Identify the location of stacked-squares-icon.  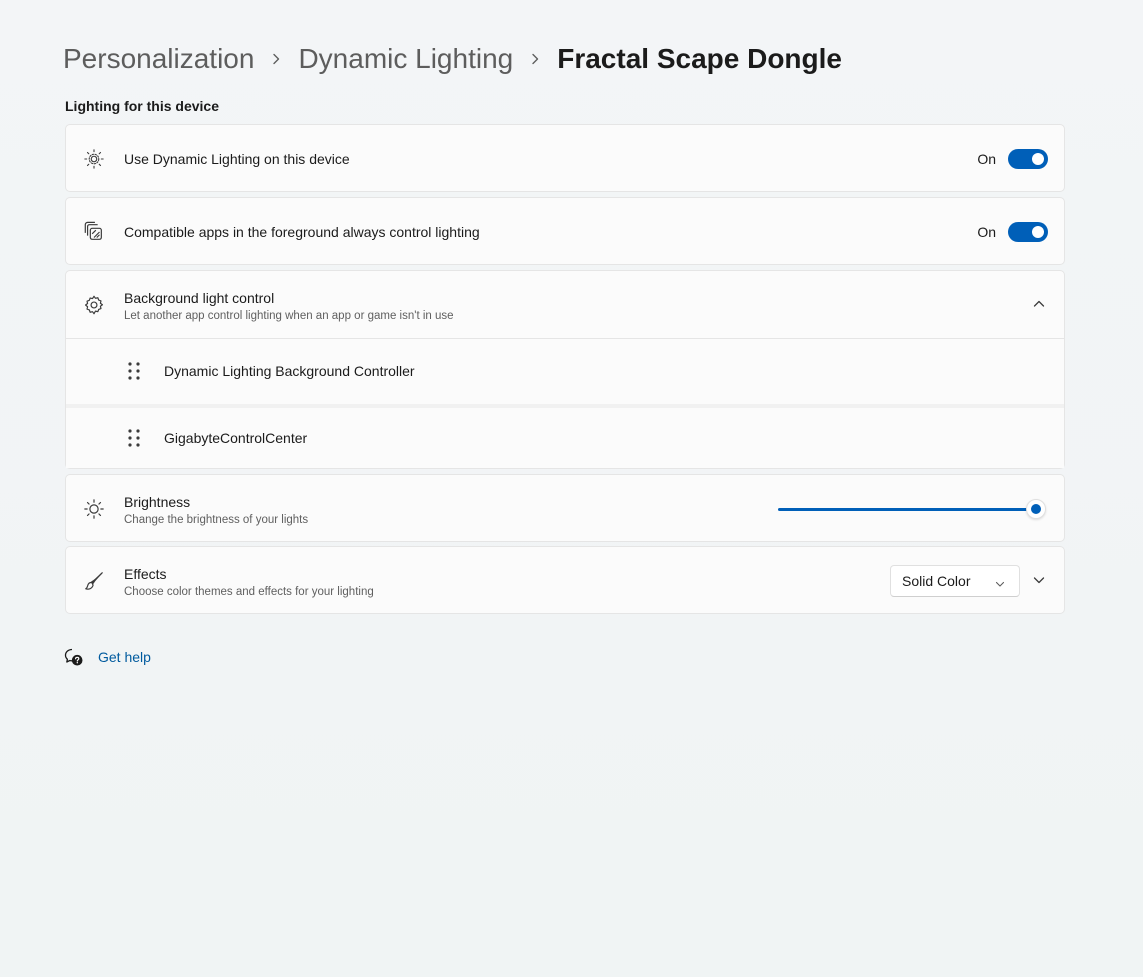
(94, 232).